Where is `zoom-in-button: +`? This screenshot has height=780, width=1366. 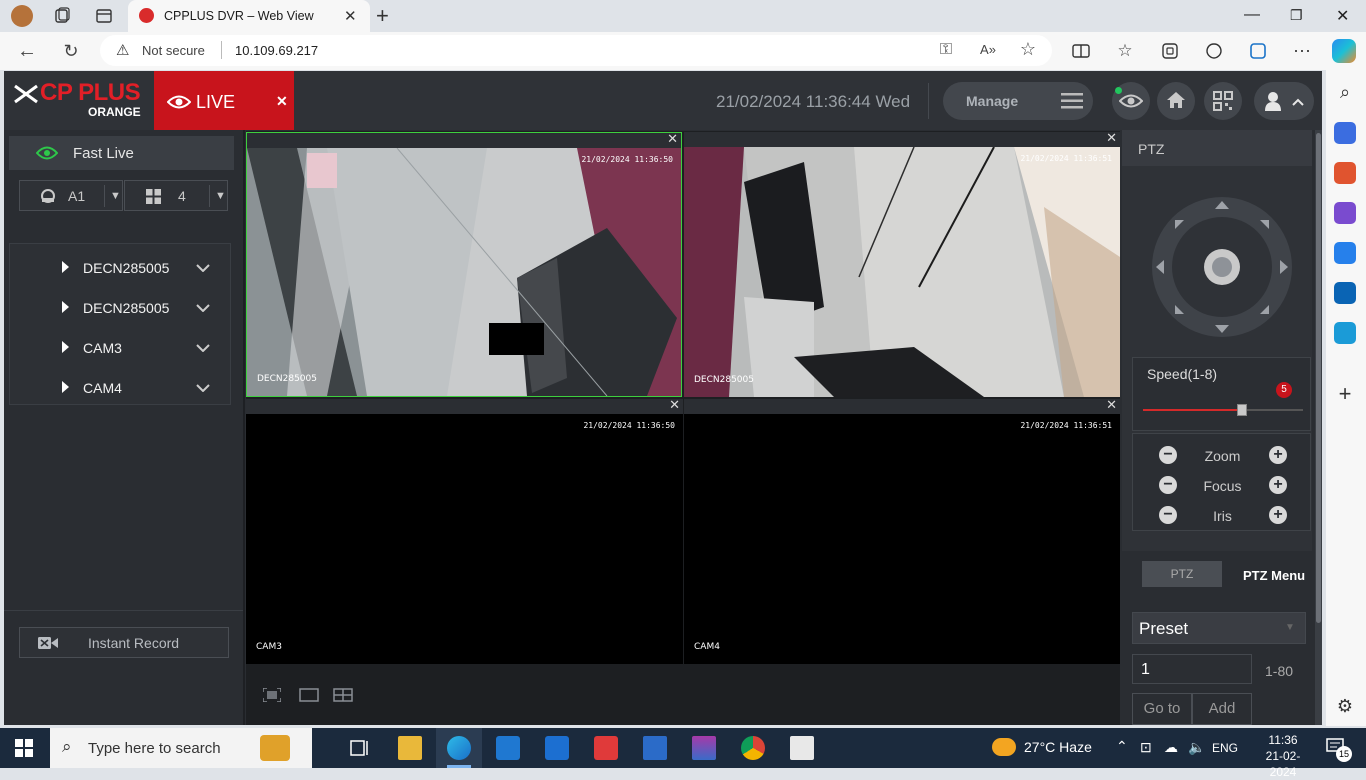
zoom-in-button: + is located at coordinates (1278, 455).